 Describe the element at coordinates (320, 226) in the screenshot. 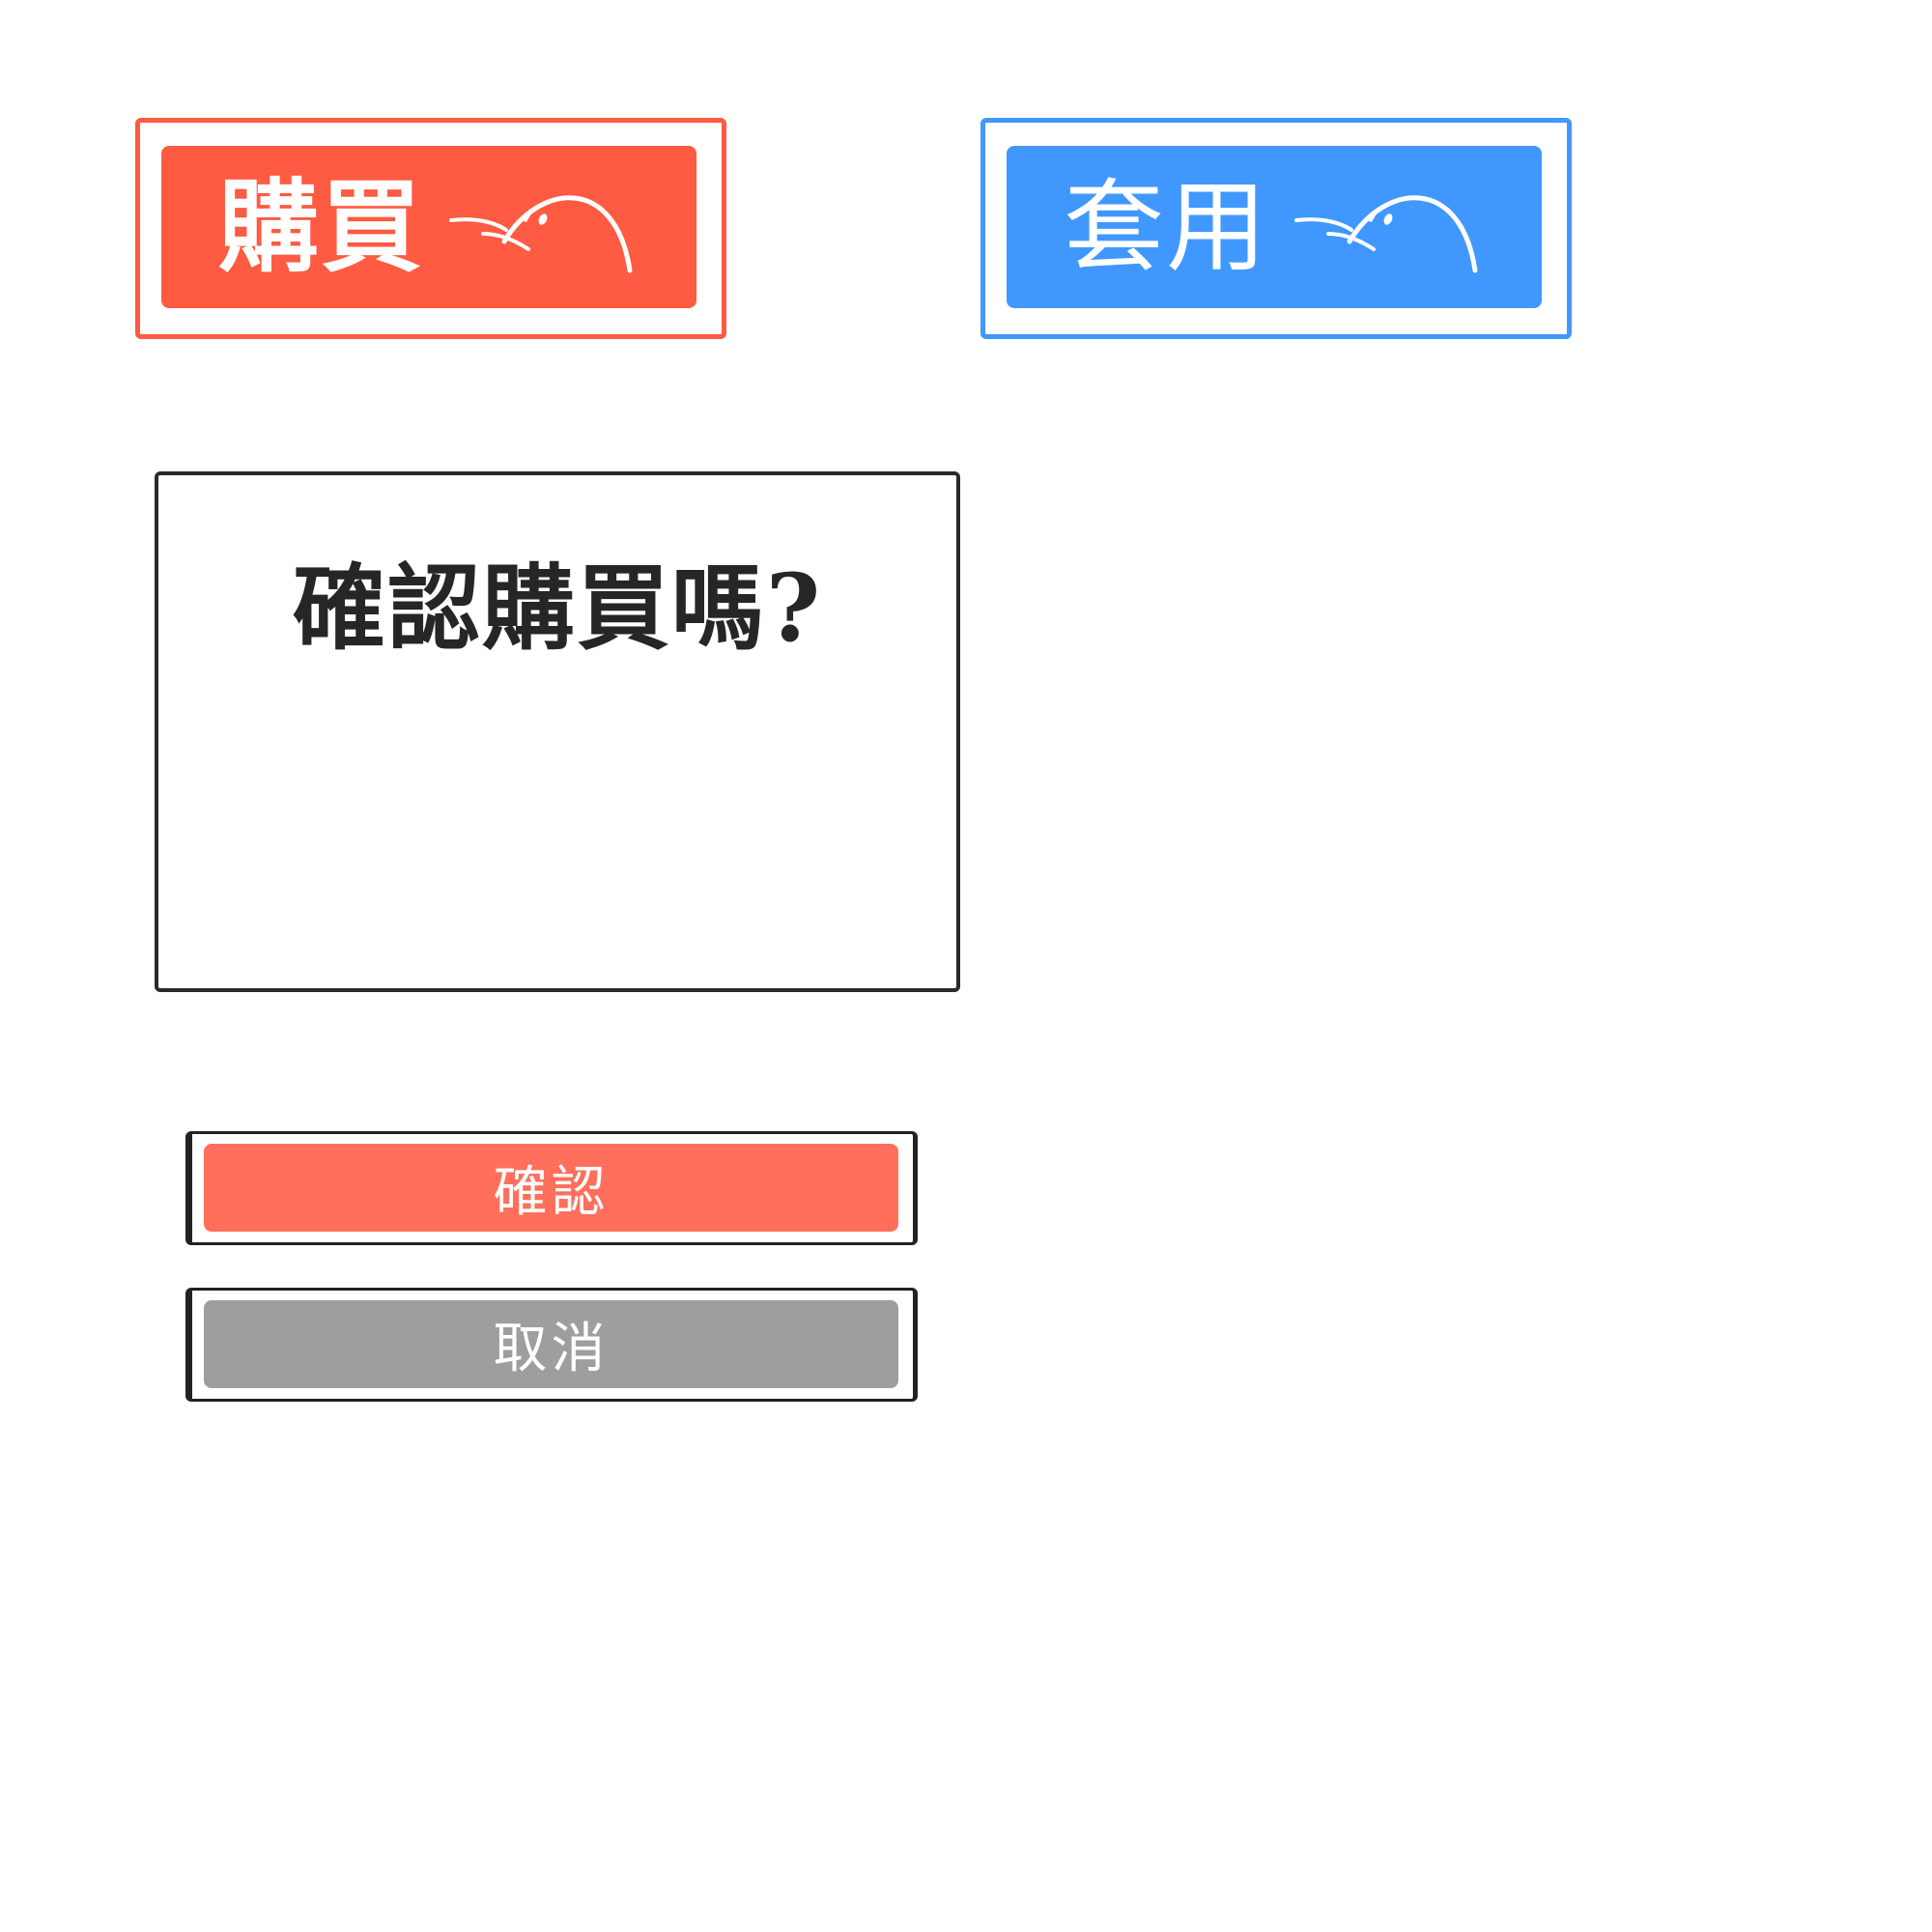

I see `buy-button-label: 購買` at that location.